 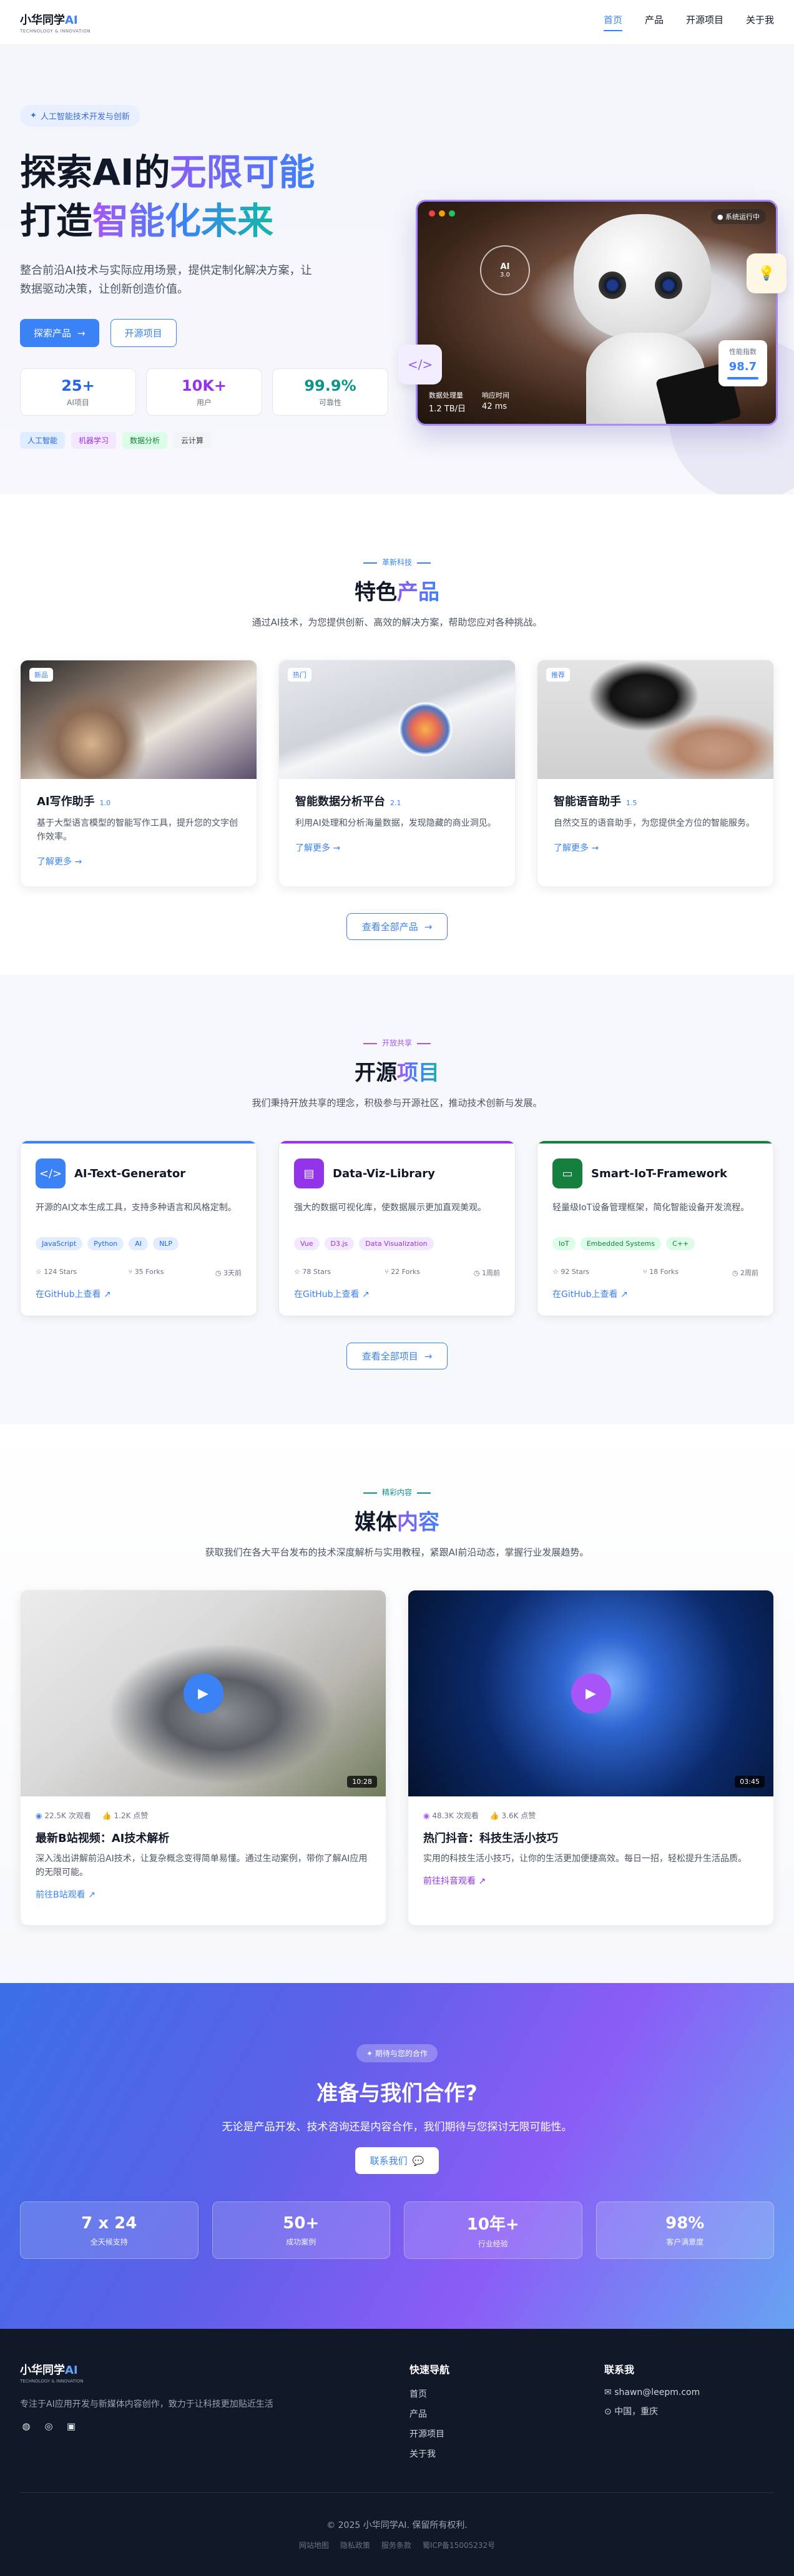 I want to click on logo: 小华同学AI TECHNOLOGY & INNOVATION, so click(x=56, y=22).